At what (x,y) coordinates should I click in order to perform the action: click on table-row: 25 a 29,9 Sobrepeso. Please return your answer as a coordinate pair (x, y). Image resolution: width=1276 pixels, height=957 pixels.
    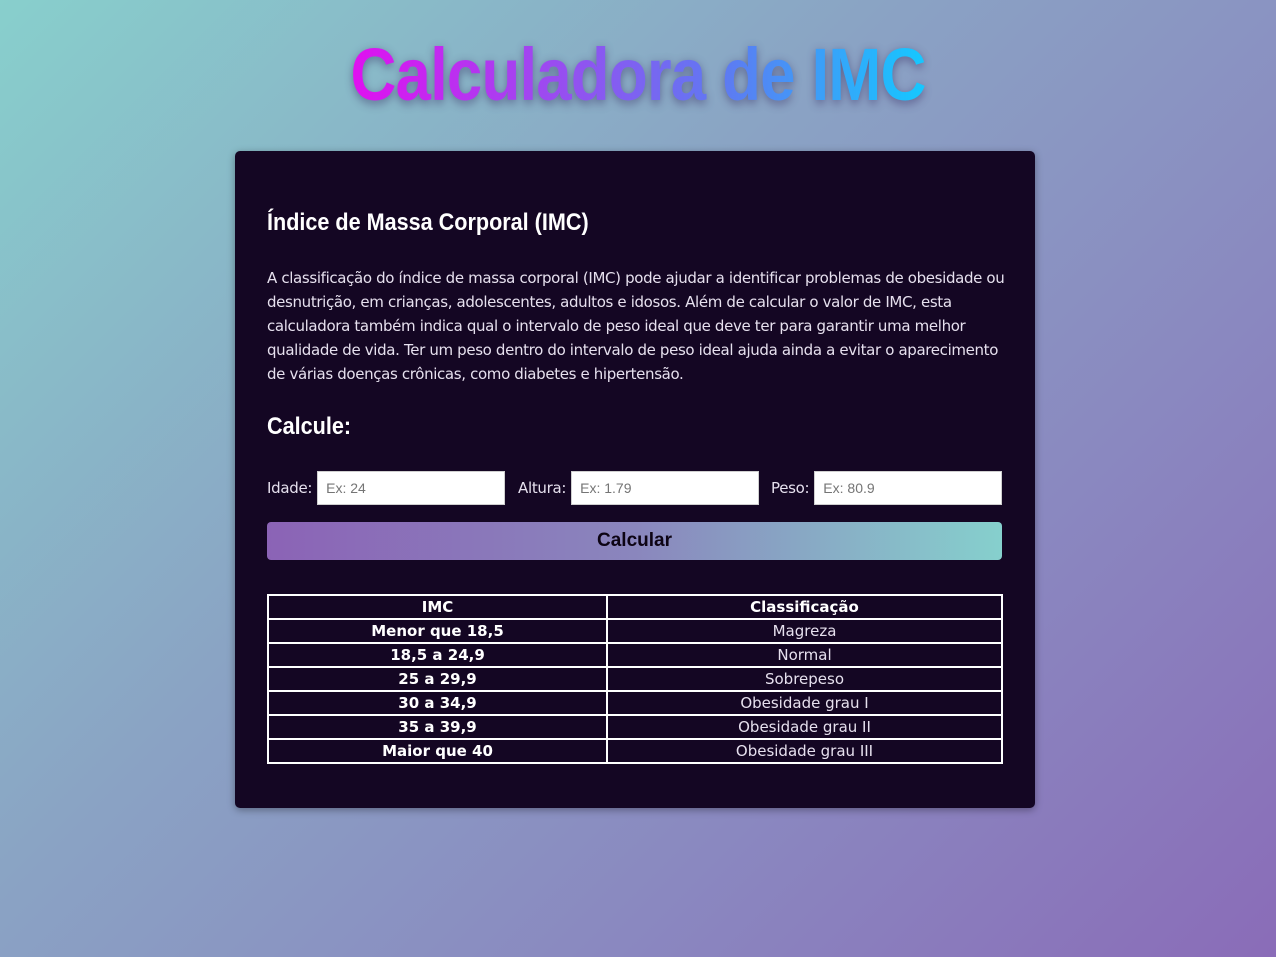
    Looking at the image, I should click on (635, 679).